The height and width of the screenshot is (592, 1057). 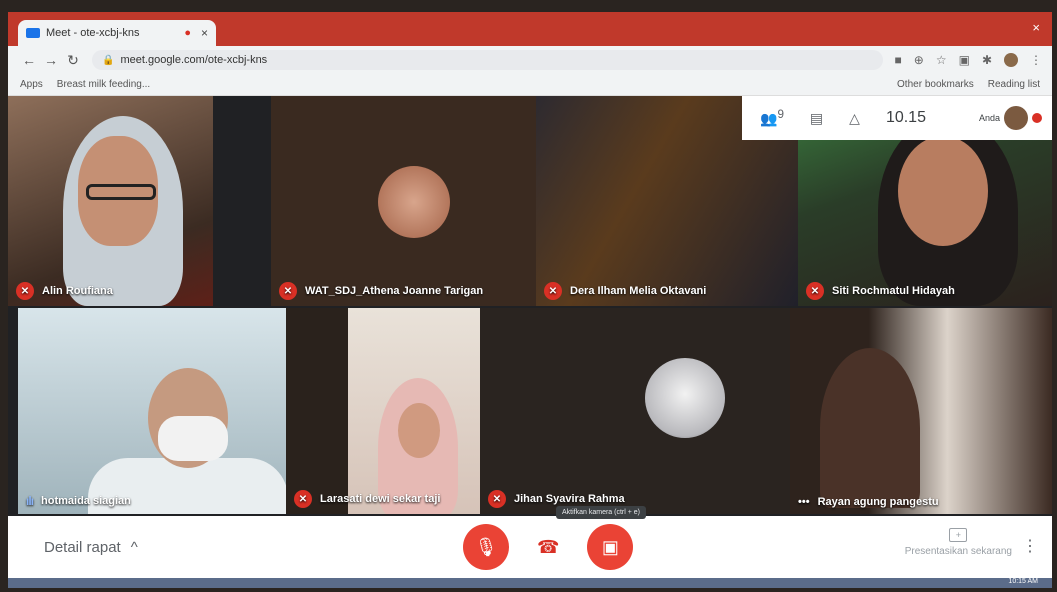 What do you see at coordinates (121, 192) in the screenshot?
I see `glasses` at bounding box center [121, 192].